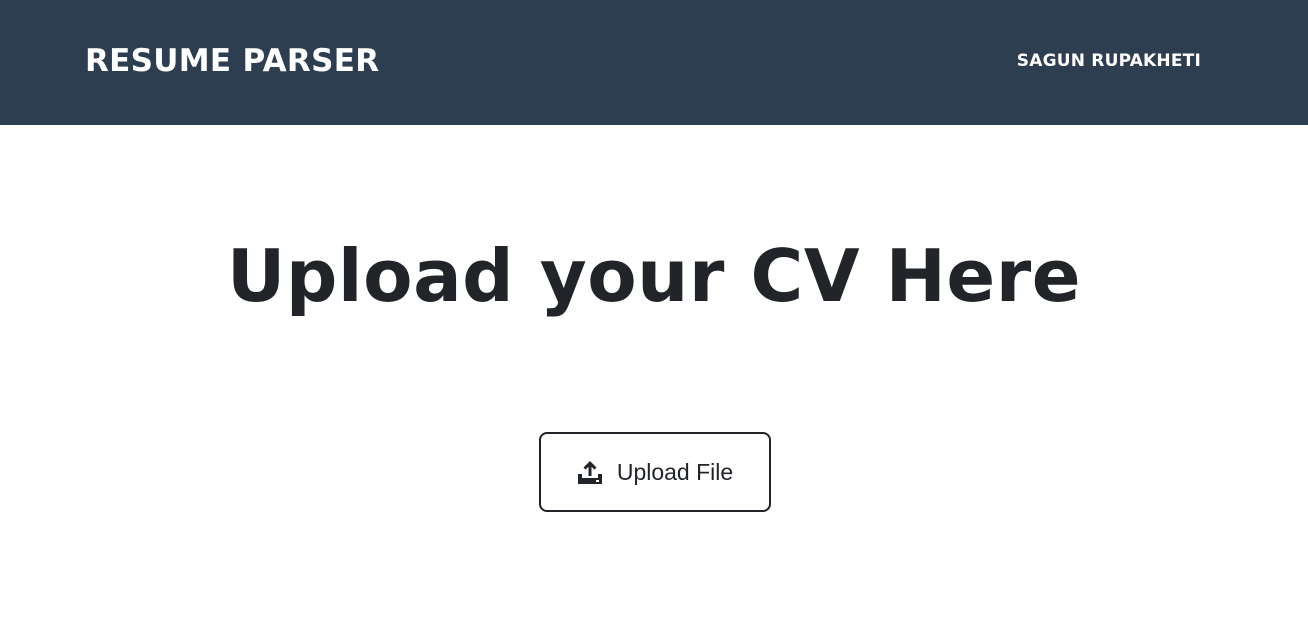 This screenshot has width=1308, height=620. Describe the element at coordinates (1109, 61) in the screenshot. I see `user-name-link: SAGUN RUPAKHETI` at that location.